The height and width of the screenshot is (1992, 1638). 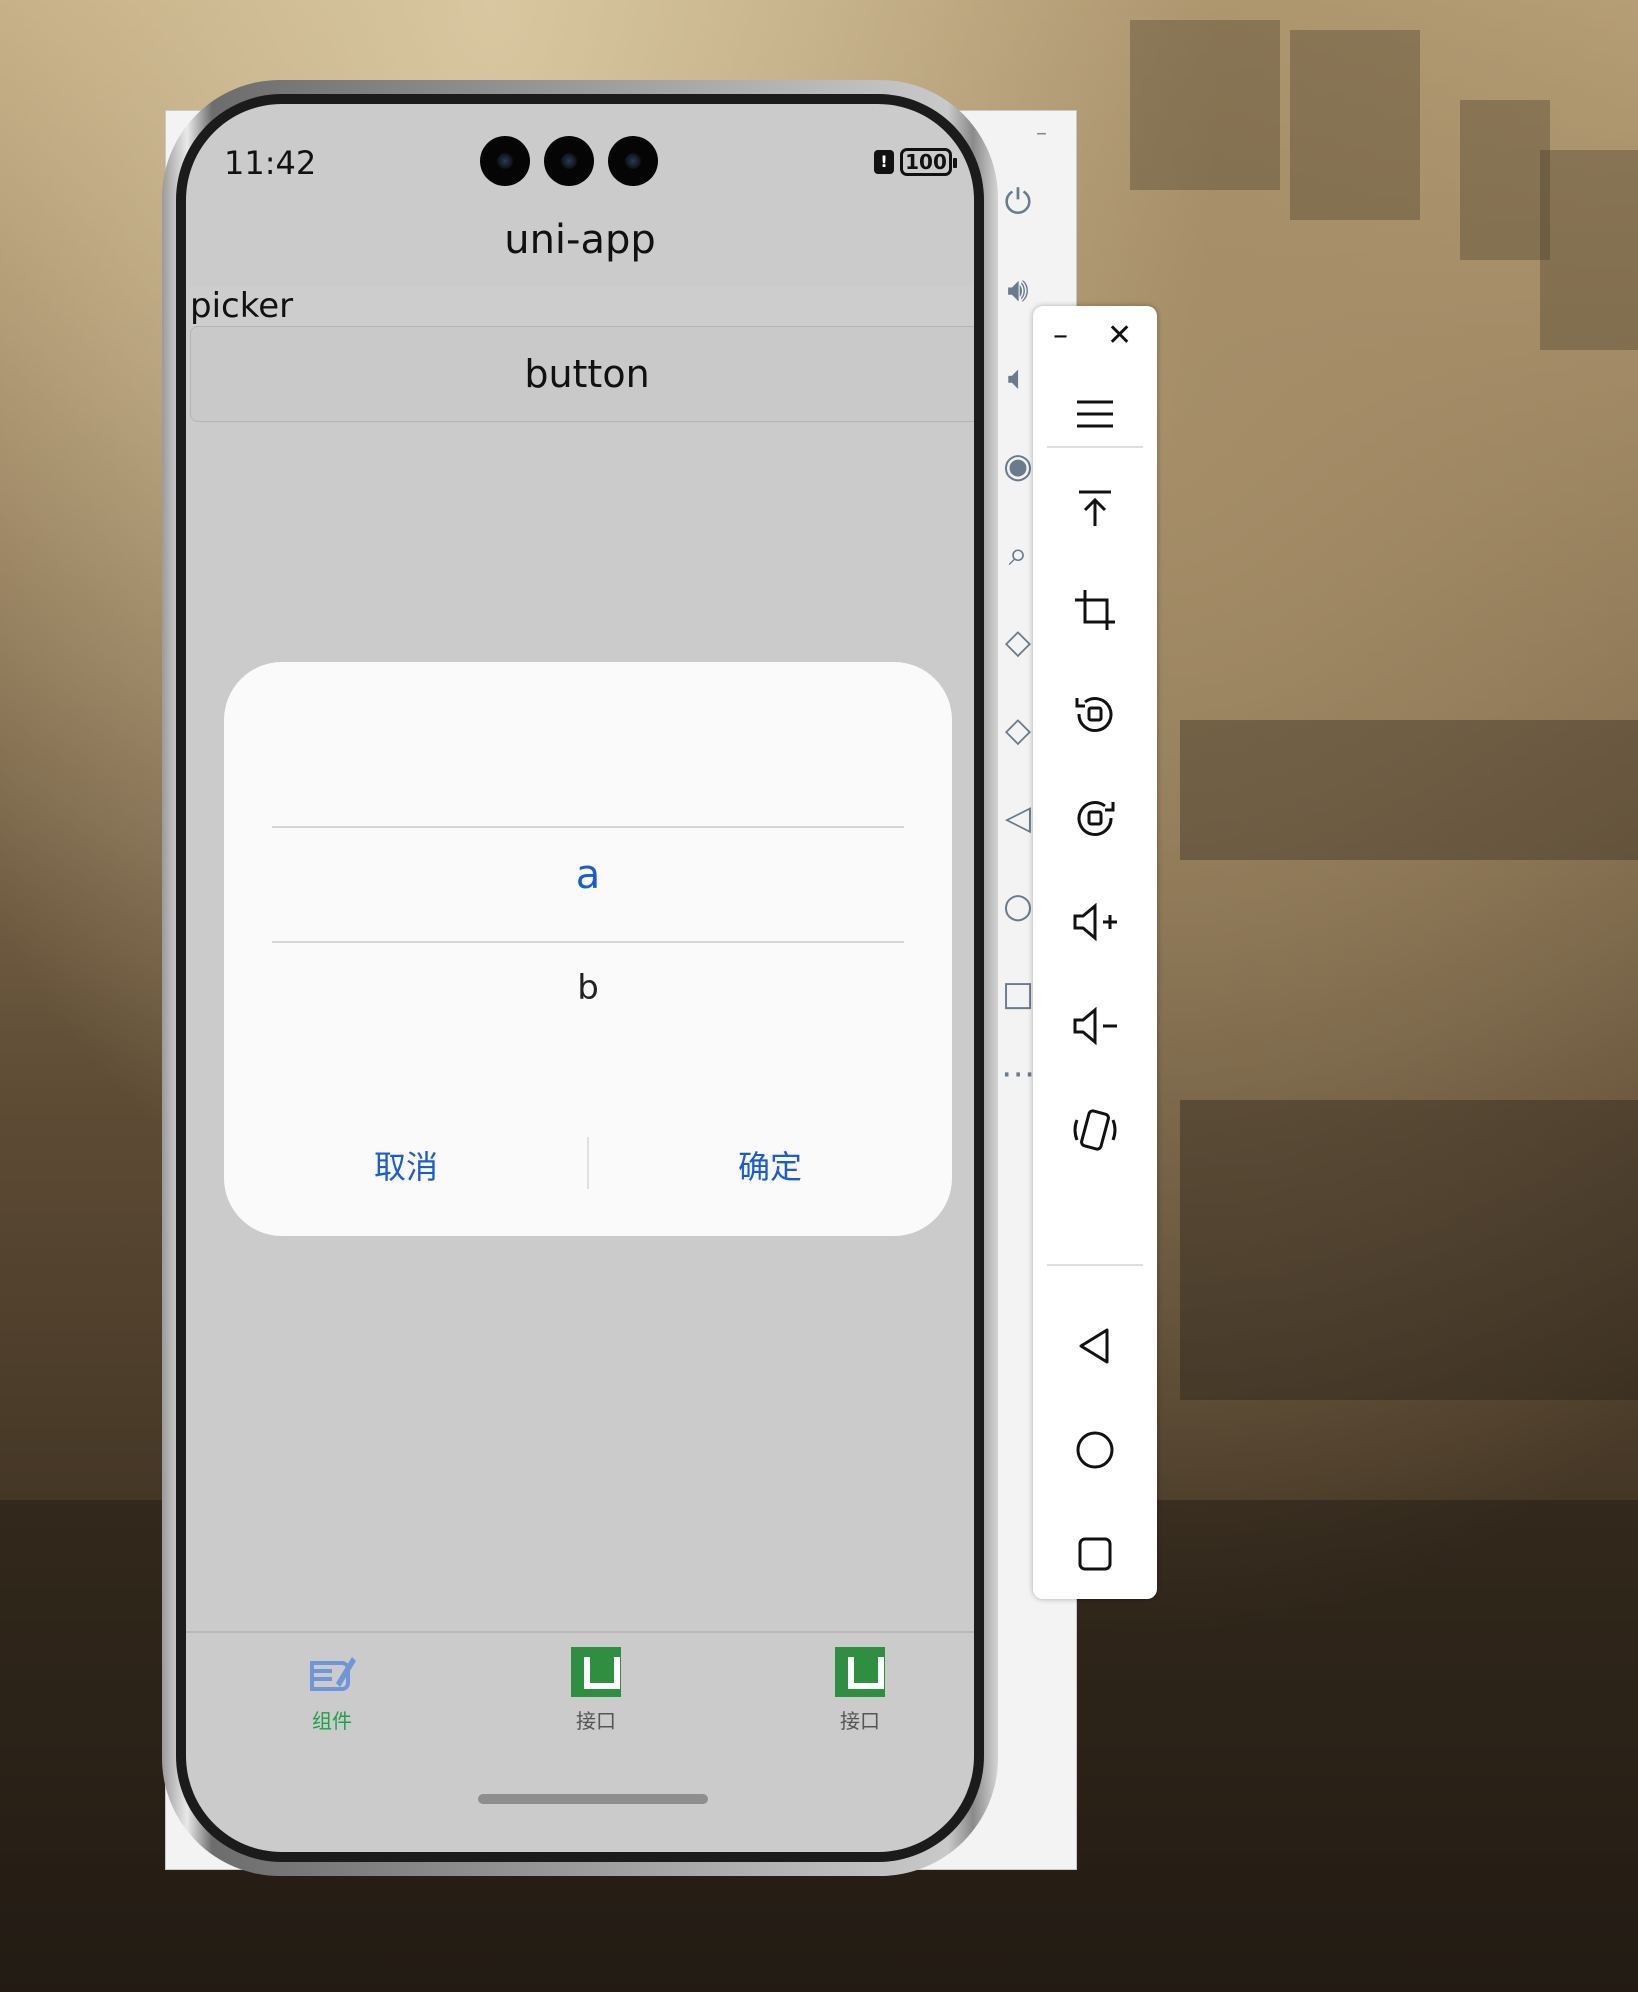 What do you see at coordinates (1041, 133) in the screenshot?
I see `back-window-minimize-button: –` at bounding box center [1041, 133].